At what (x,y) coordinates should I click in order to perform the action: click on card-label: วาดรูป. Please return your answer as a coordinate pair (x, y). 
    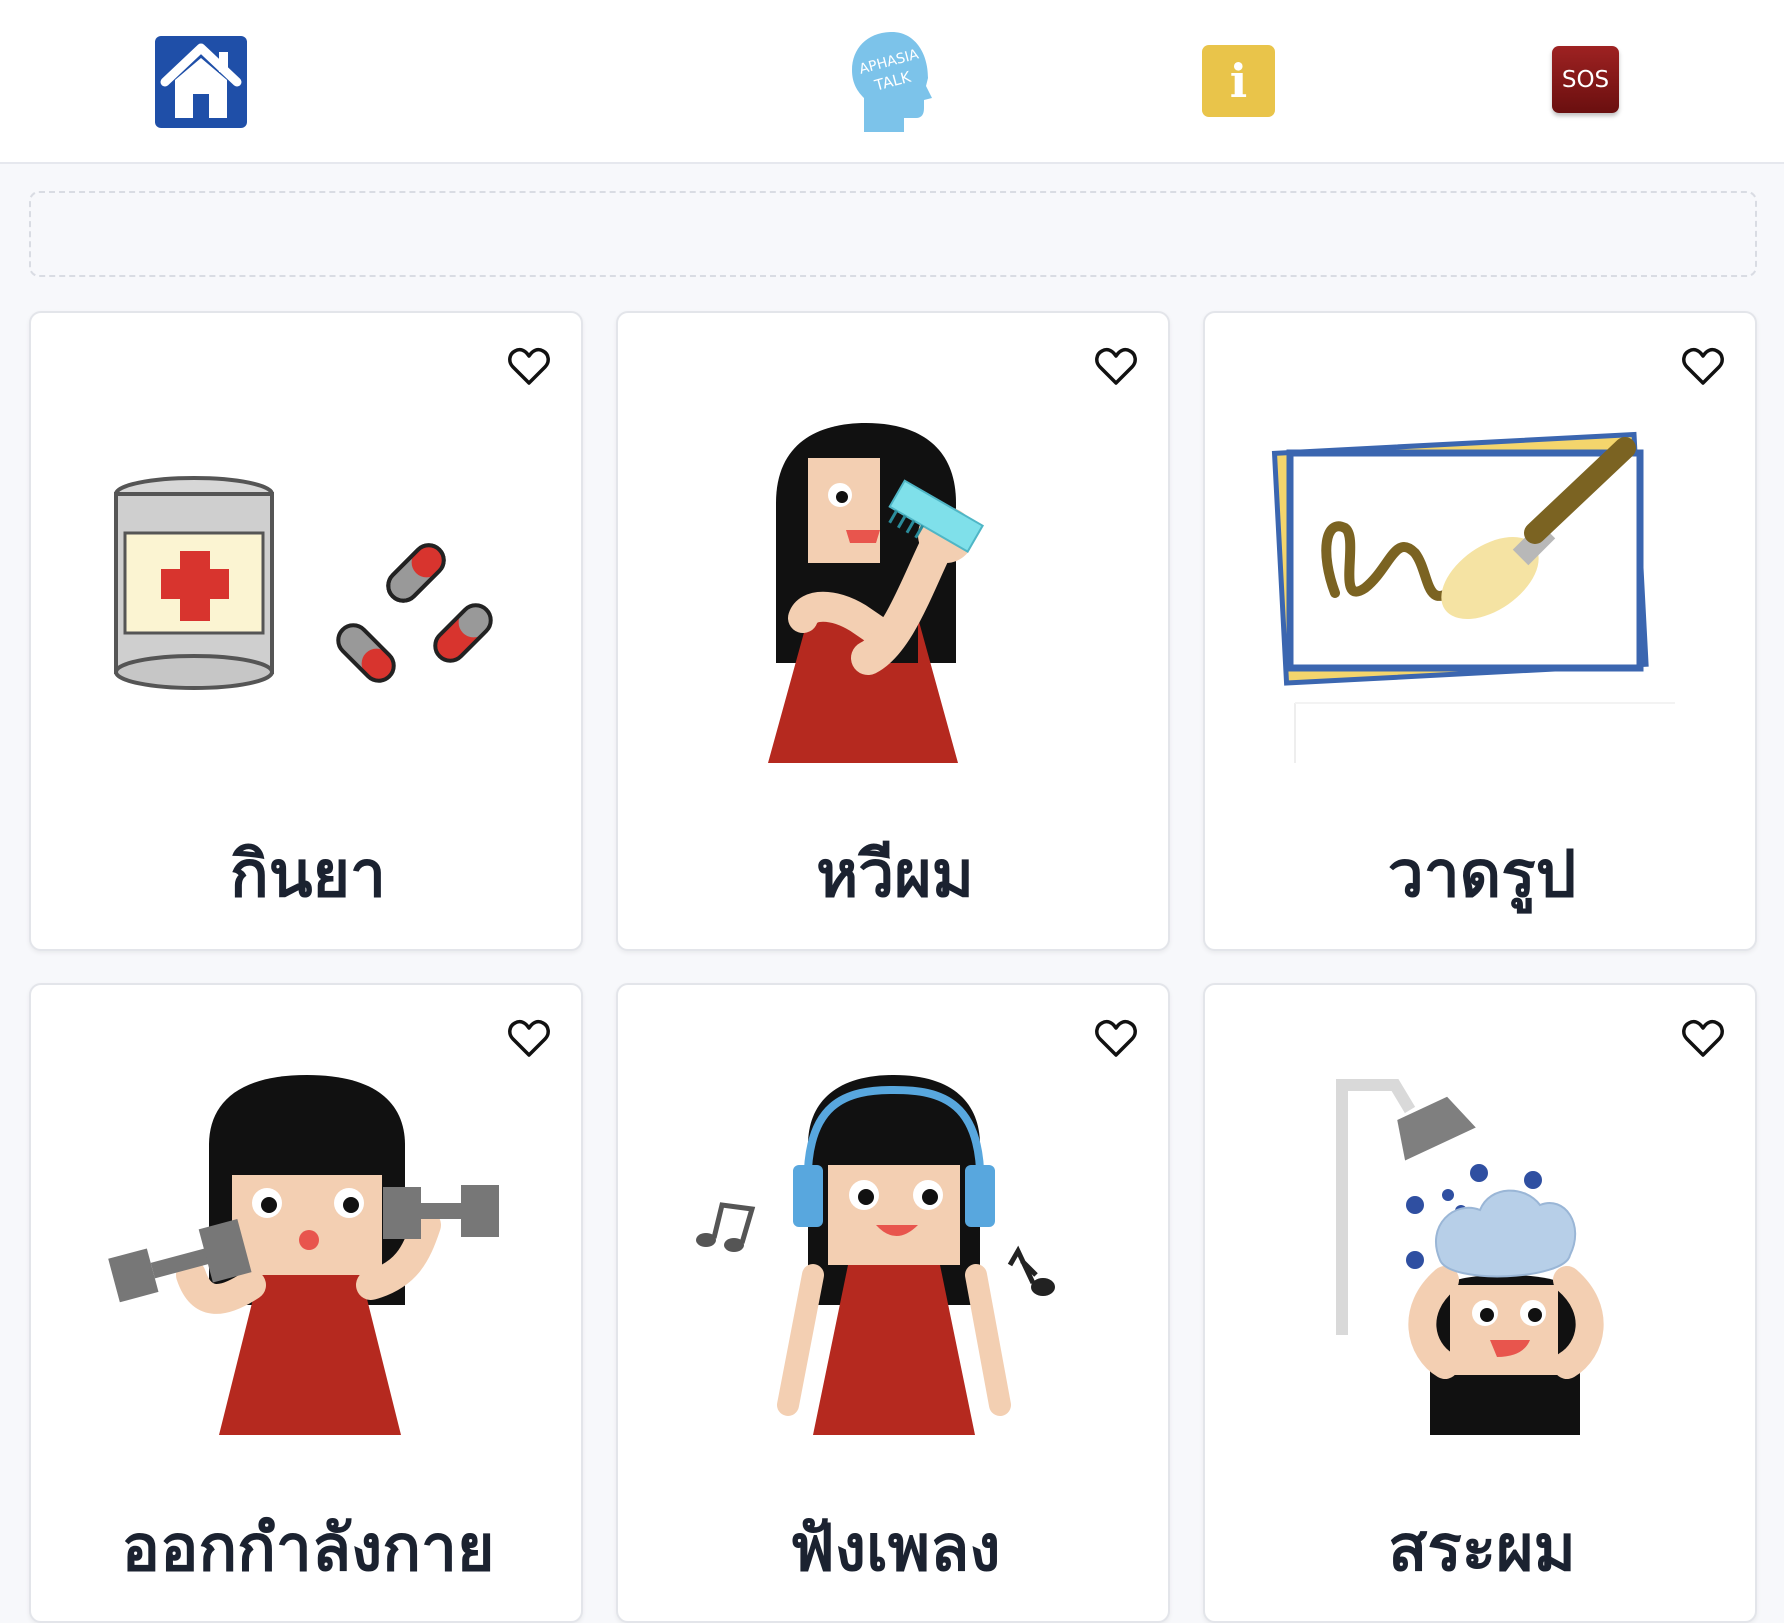
    Looking at the image, I should click on (1482, 875).